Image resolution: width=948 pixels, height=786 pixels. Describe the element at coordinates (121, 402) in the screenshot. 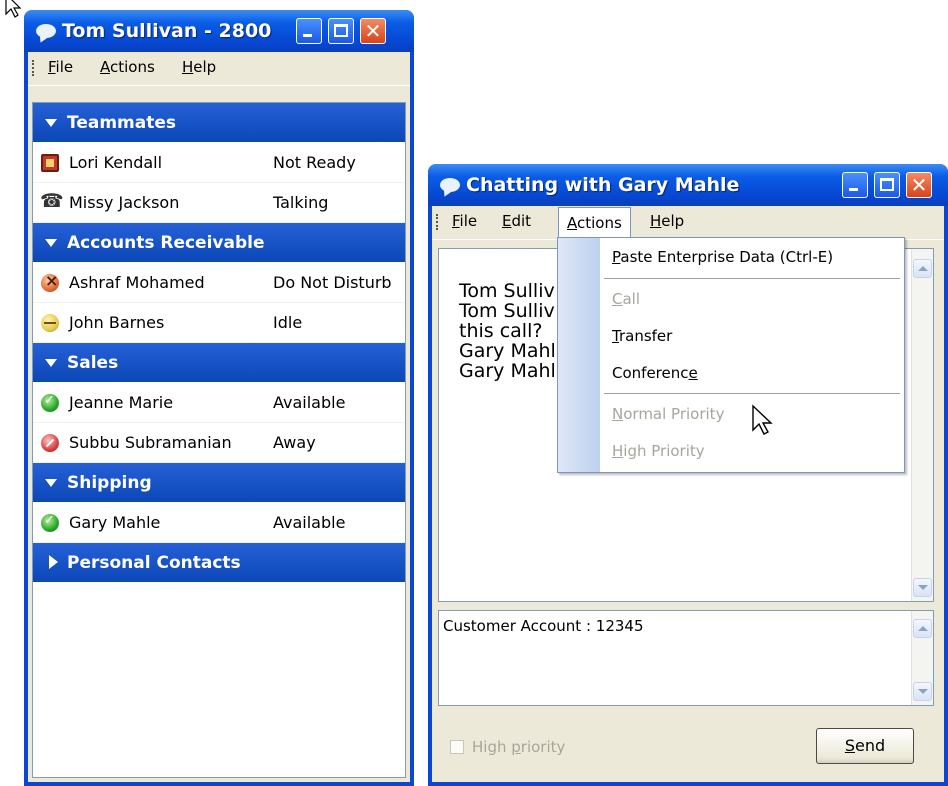

I see `contact-name: Jeanne Marie` at that location.